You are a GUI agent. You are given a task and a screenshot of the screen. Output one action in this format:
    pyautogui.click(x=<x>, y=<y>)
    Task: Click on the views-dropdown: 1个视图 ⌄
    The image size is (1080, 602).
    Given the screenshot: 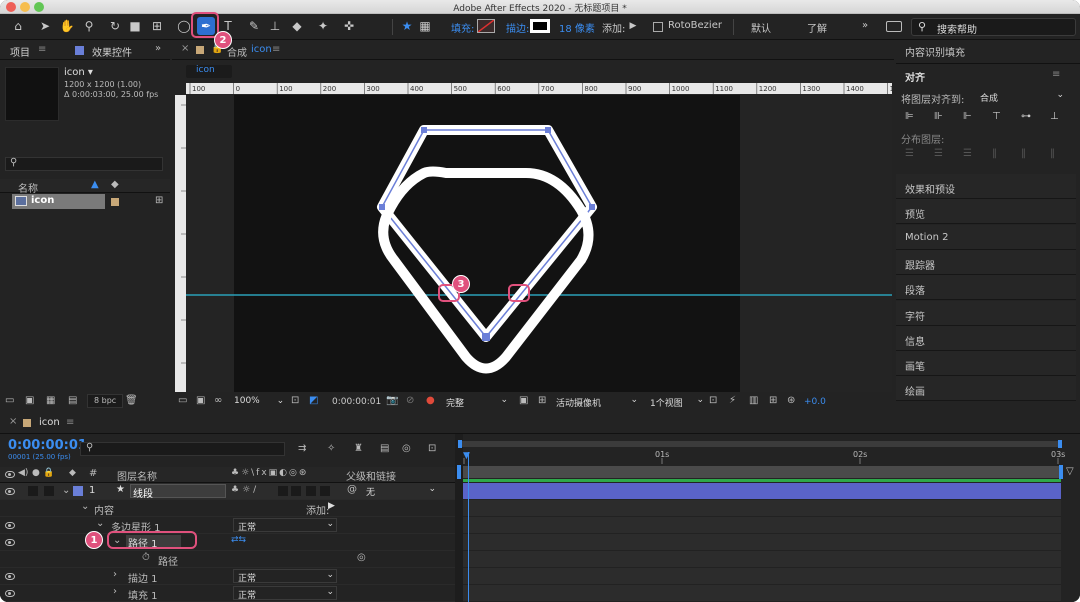 What is the action you would take?
    pyautogui.click(x=676, y=402)
    